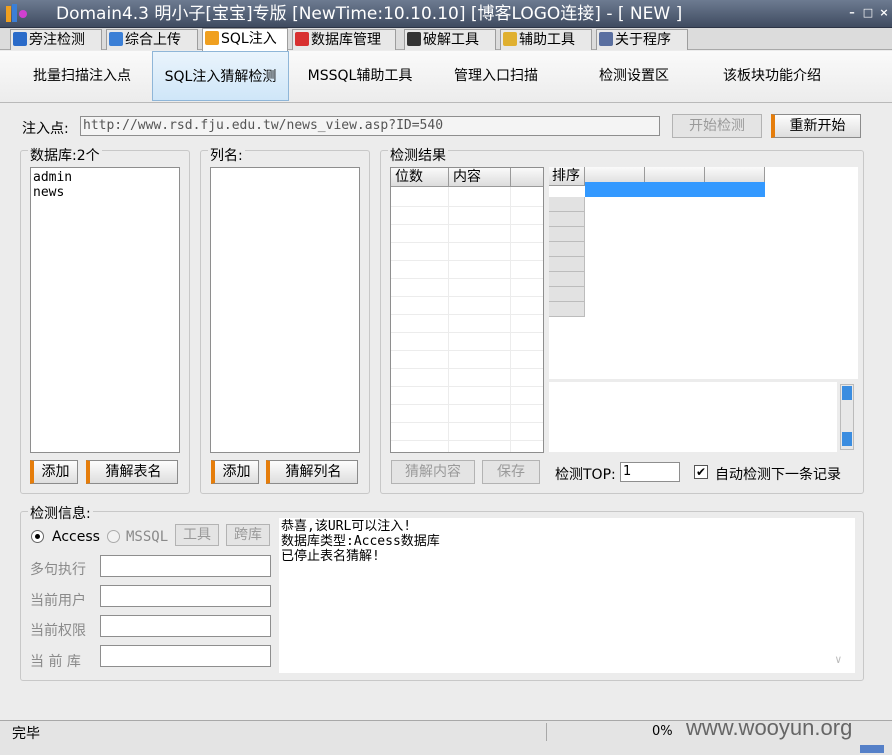  Describe the element at coordinates (467, 310) in the screenshot. I see `results-grid: 位数 内容` at that location.